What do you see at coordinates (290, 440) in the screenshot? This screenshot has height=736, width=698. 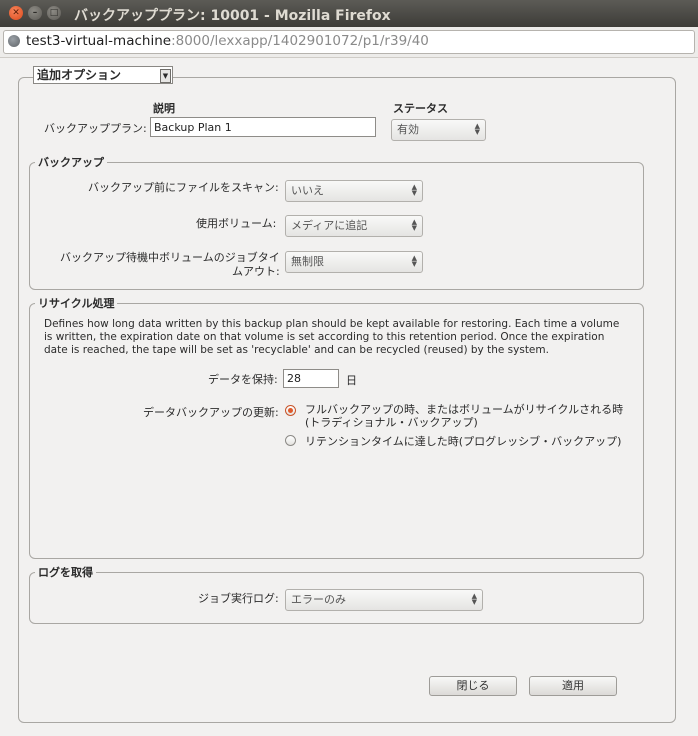 I see `progressive-backup-radio` at bounding box center [290, 440].